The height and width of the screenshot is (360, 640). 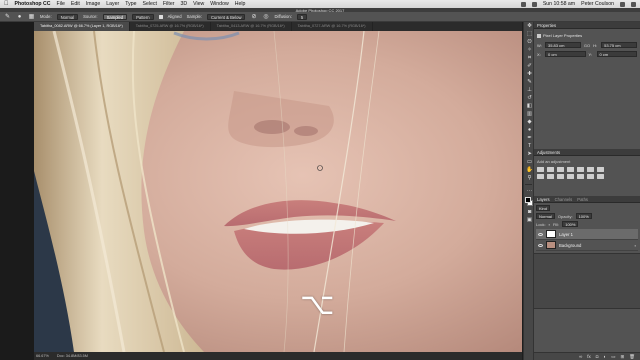 What do you see at coordinates (529, 90) in the screenshot?
I see `clone-stamp-tool-icon: ⊥` at bounding box center [529, 90].